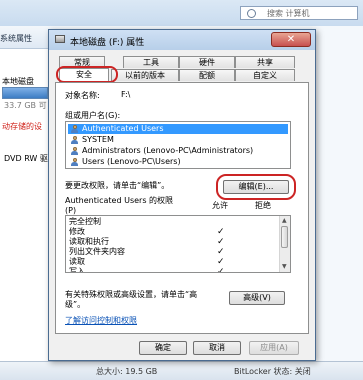 Image resolution: width=363 pixels, height=380 pixels. Describe the element at coordinates (284, 237) in the screenshot. I see `scroll-thumb` at that location.